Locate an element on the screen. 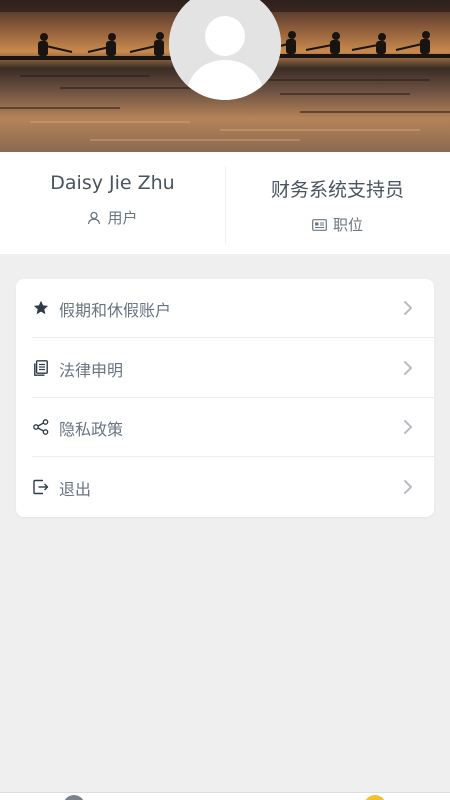 Image resolution: width=450 pixels, height=800 pixels. position-caption: 职位 is located at coordinates (337, 224).